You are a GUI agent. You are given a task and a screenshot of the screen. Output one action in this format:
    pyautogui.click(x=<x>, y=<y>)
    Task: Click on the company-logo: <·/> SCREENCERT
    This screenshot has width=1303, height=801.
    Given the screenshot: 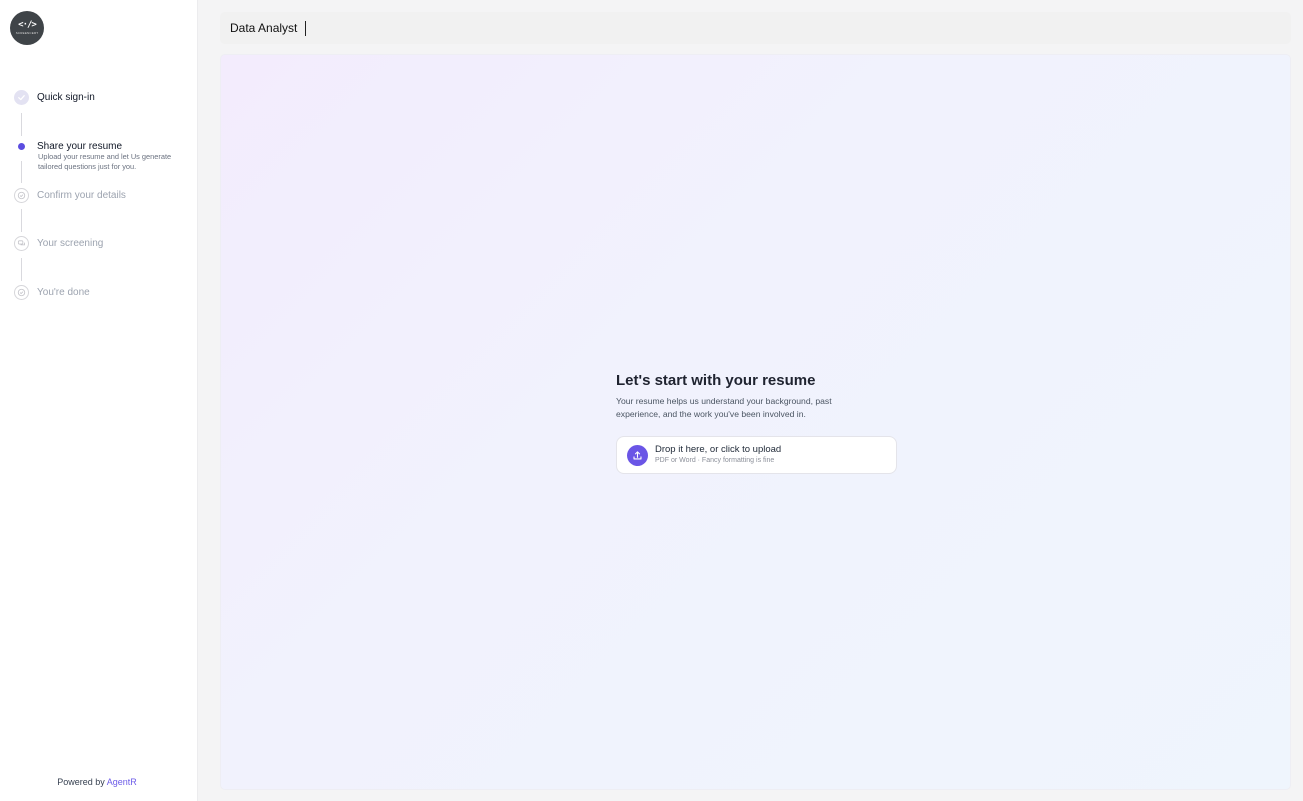 What is the action you would take?
    pyautogui.click(x=27, y=28)
    